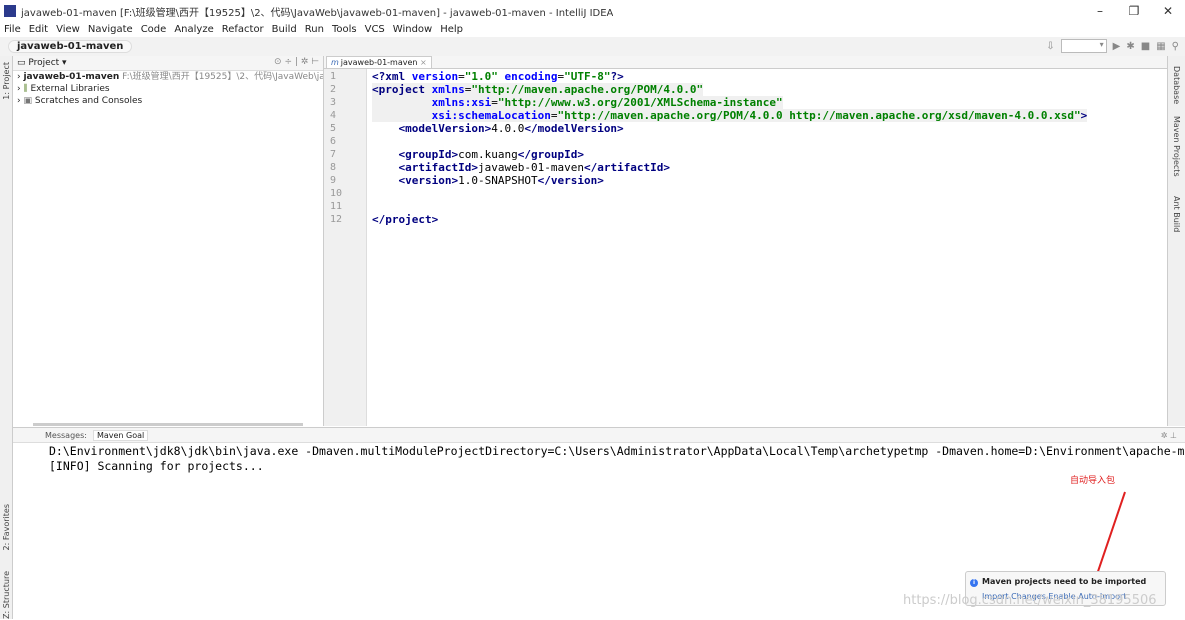 Image resolution: width=1185 pixels, height=620 pixels. Describe the element at coordinates (333, 180) in the screenshot. I see `line-number: 9` at that location.